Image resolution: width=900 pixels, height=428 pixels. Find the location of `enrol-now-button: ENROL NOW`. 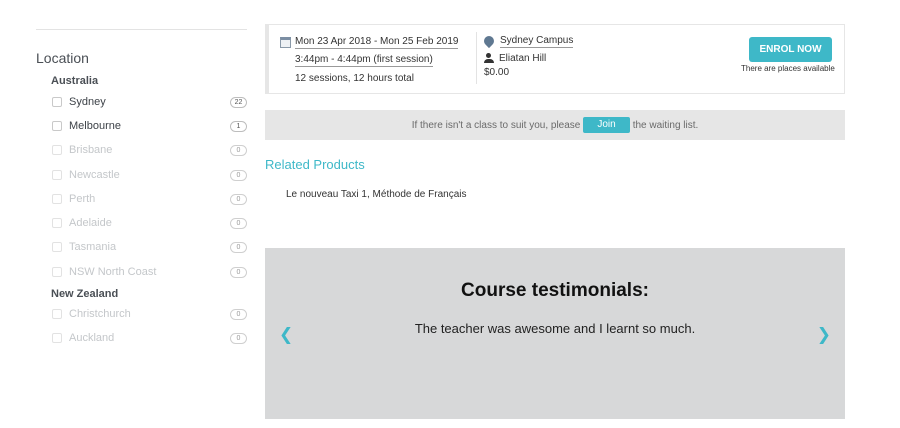

enrol-now-button: ENROL NOW is located at coordinates (790, 49).